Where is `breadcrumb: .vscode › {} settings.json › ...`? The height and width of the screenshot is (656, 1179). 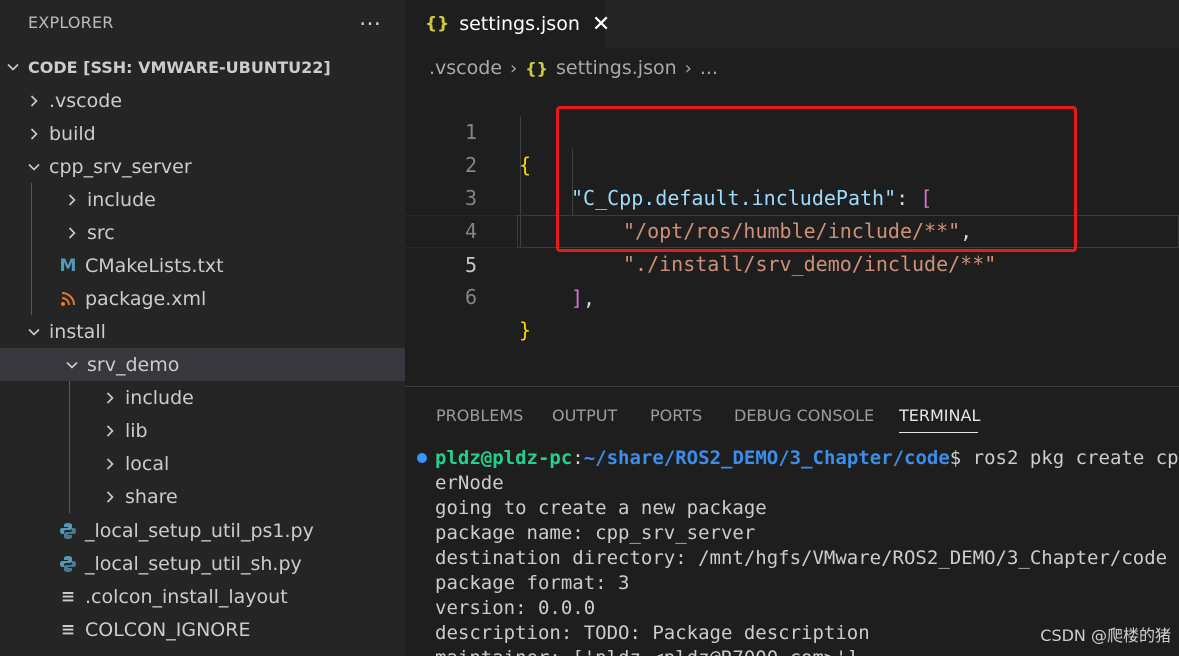
breadcrumb: .vscode › {} settings.json › ... is located at coordinates (573, 68).